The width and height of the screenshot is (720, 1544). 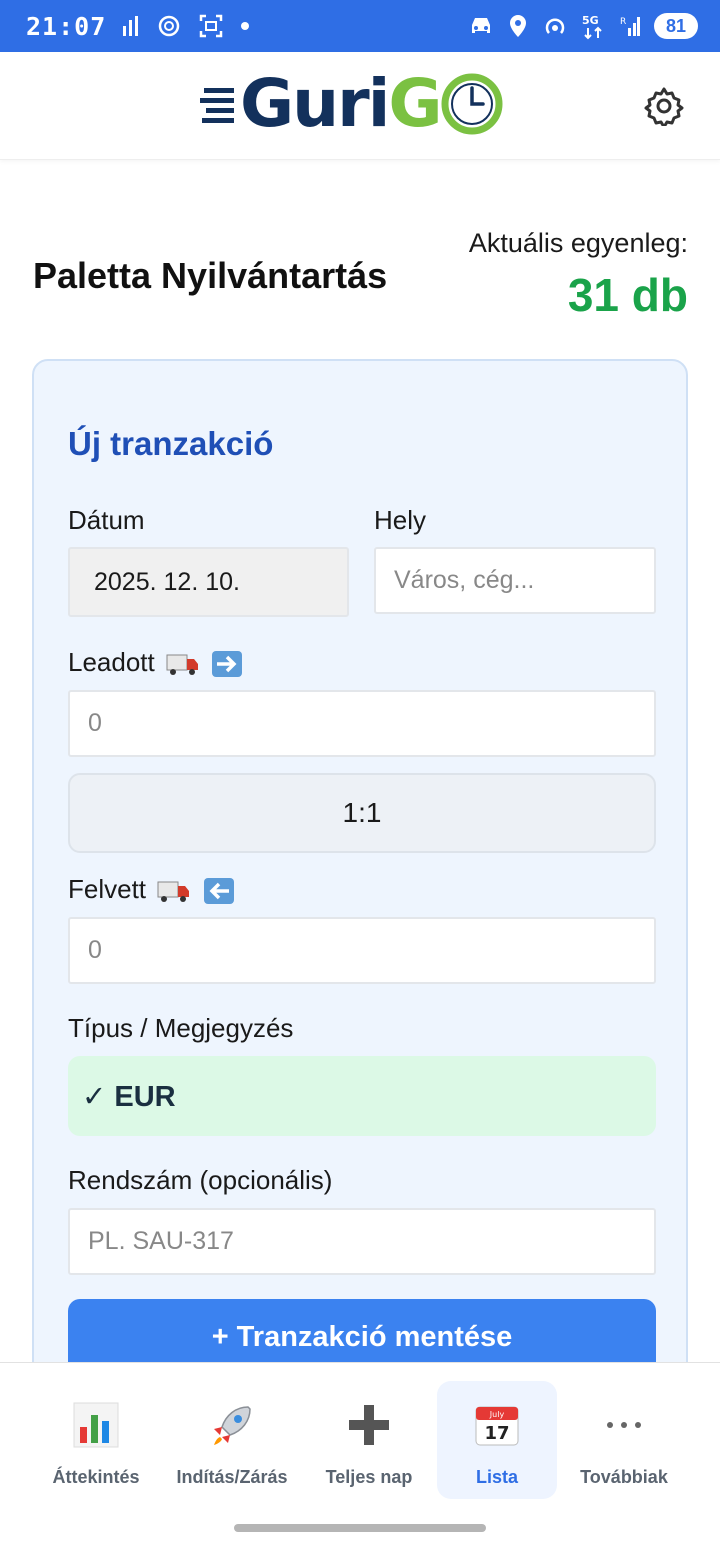 I want to click on nav-item-full-day: Teljes nap, so click(x=369, y=1440).